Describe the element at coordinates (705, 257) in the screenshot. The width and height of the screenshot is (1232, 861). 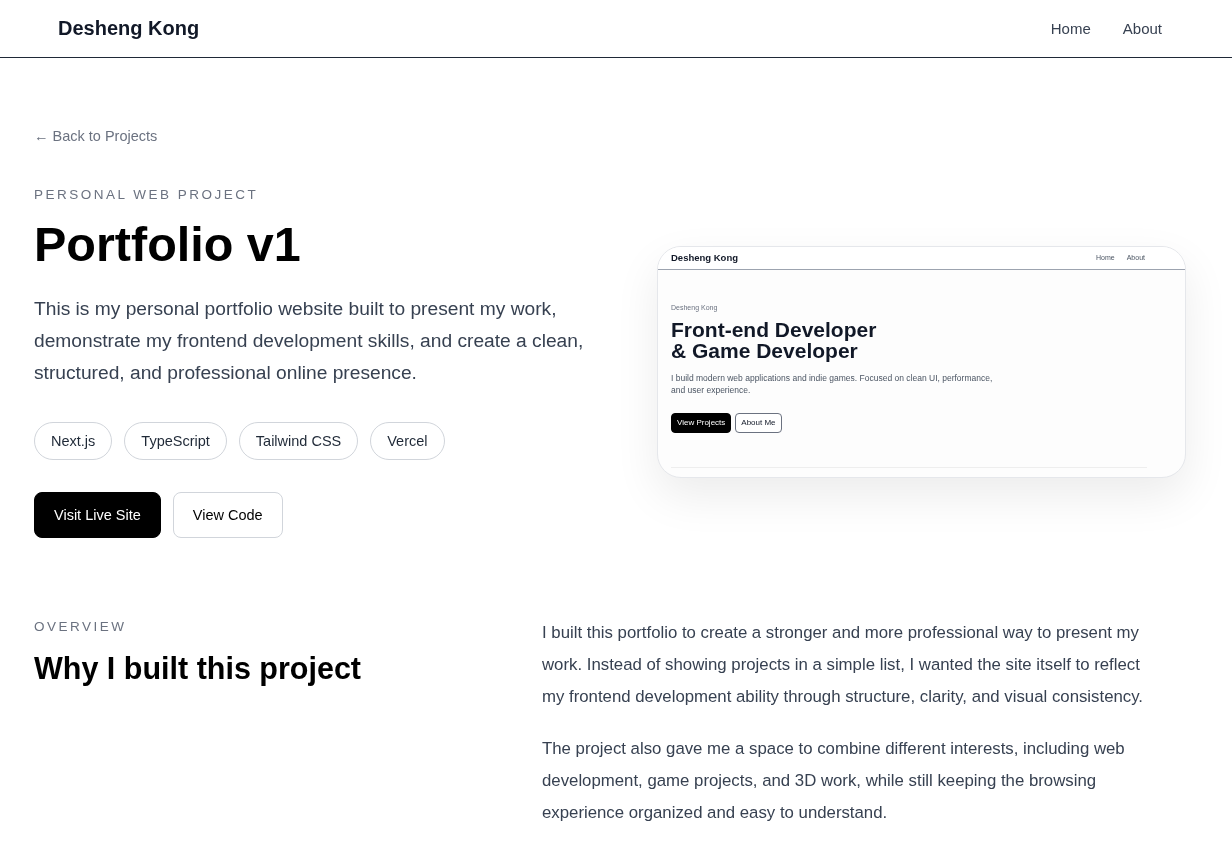
I see `preview-logo: Desheng Kong` at that location.